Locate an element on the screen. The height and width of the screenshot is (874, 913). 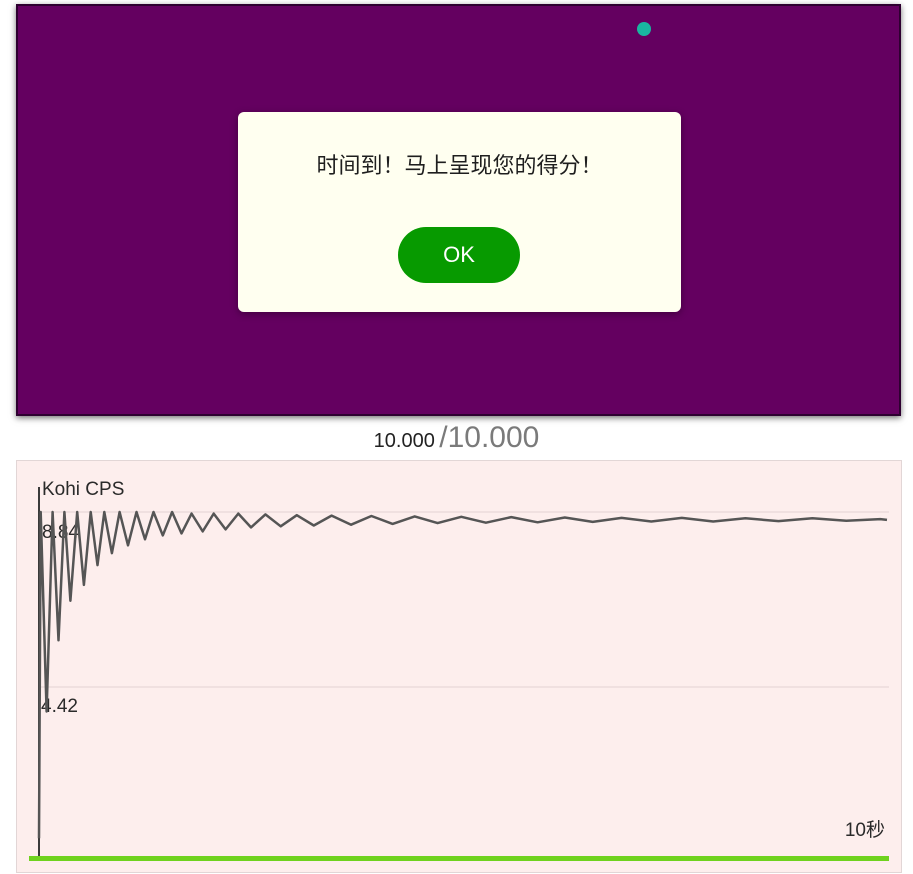
x-axis-label: 10秒 is located at coordinates (865, 830).